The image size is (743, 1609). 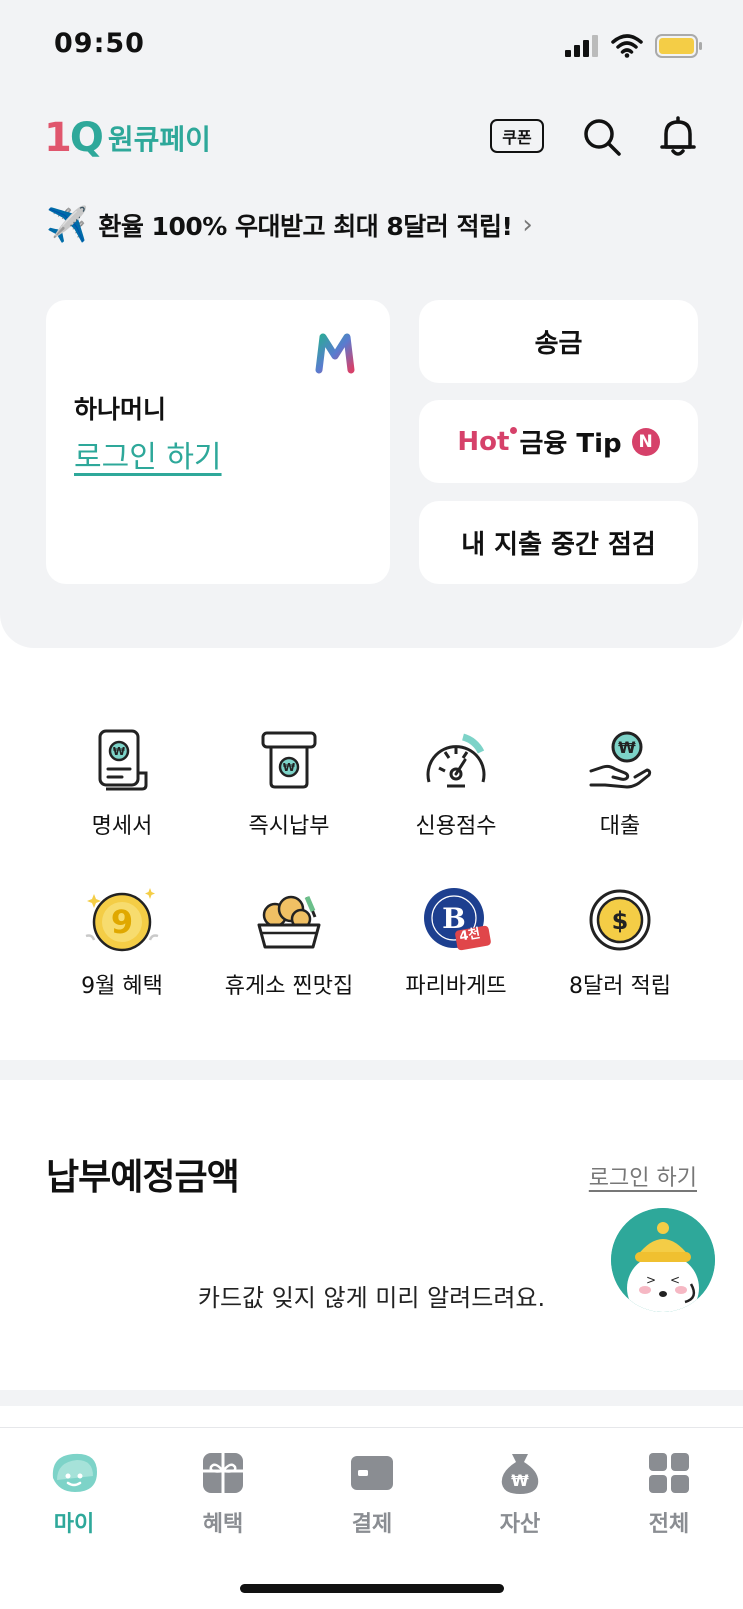 What do you see at coordinates (289, 826) in the screenshot?
I see `menu-label: 즉시납부` at bounding box center [289, 826].